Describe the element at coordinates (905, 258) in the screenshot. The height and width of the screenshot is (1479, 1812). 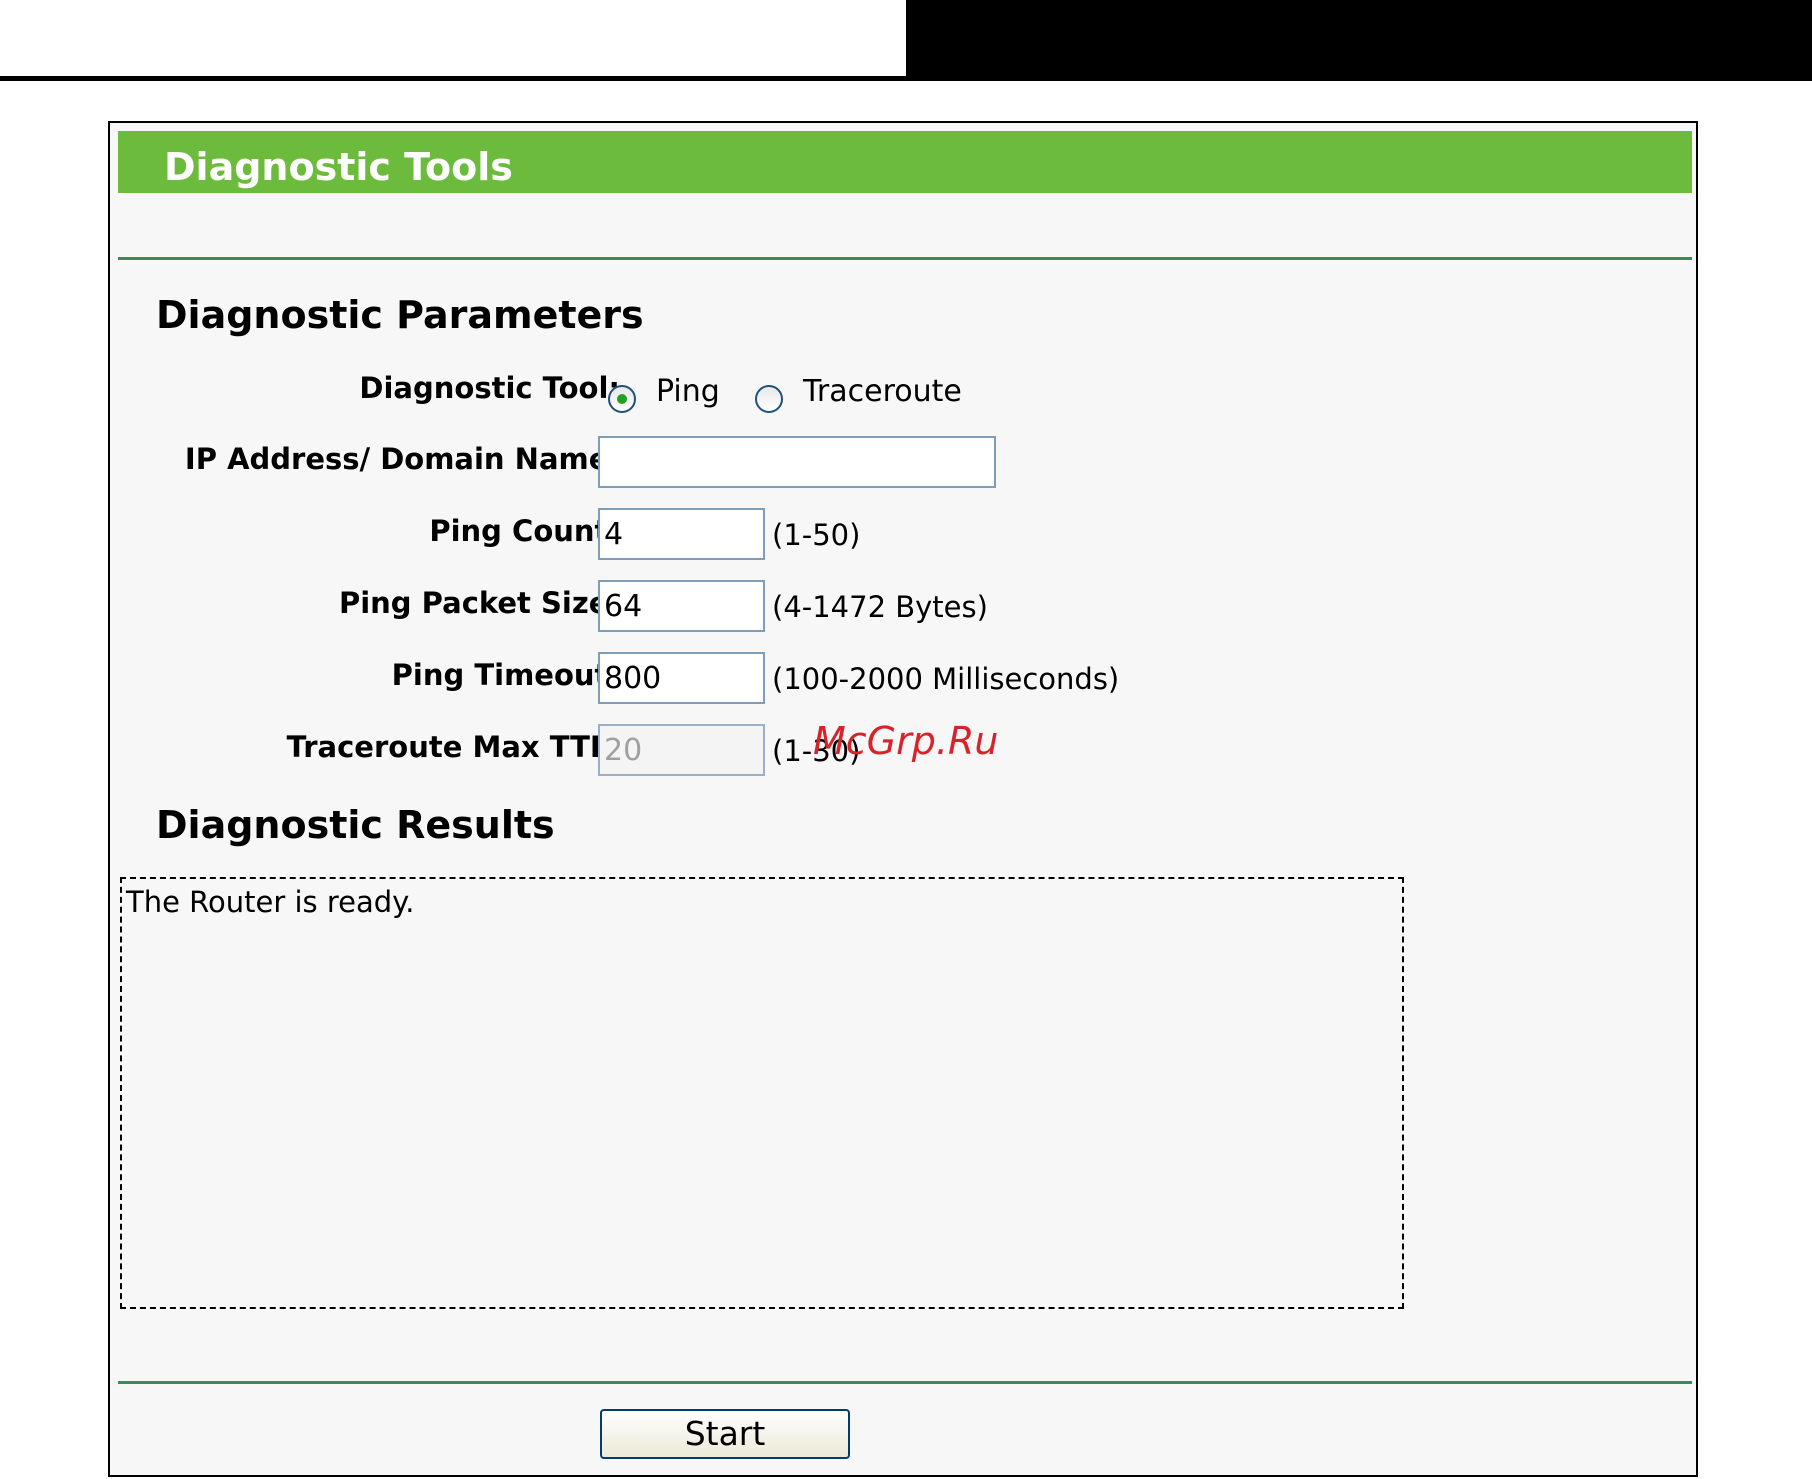
I see `divider-top` at that location.